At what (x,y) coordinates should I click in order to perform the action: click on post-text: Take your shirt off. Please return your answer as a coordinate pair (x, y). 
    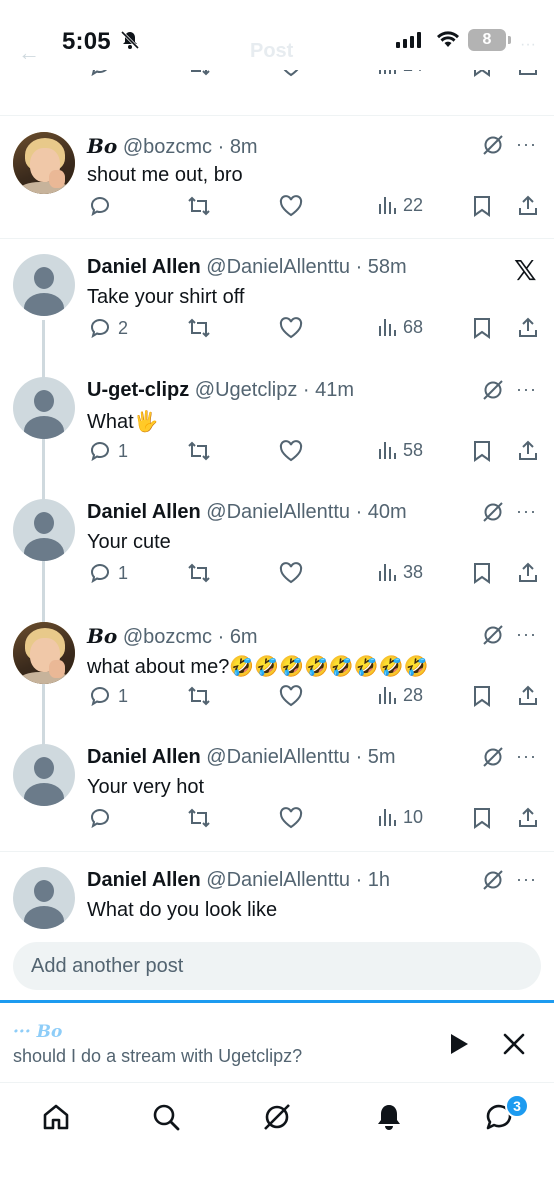
    Looking at the image, I should click on (166, 297).